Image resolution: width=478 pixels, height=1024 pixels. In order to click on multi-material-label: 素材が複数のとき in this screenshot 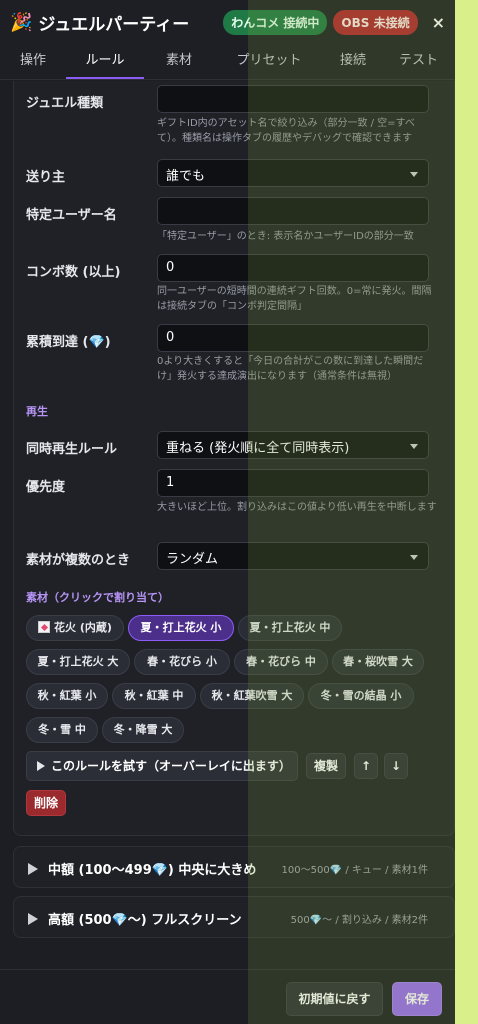, I will do `click(78, 560)`.